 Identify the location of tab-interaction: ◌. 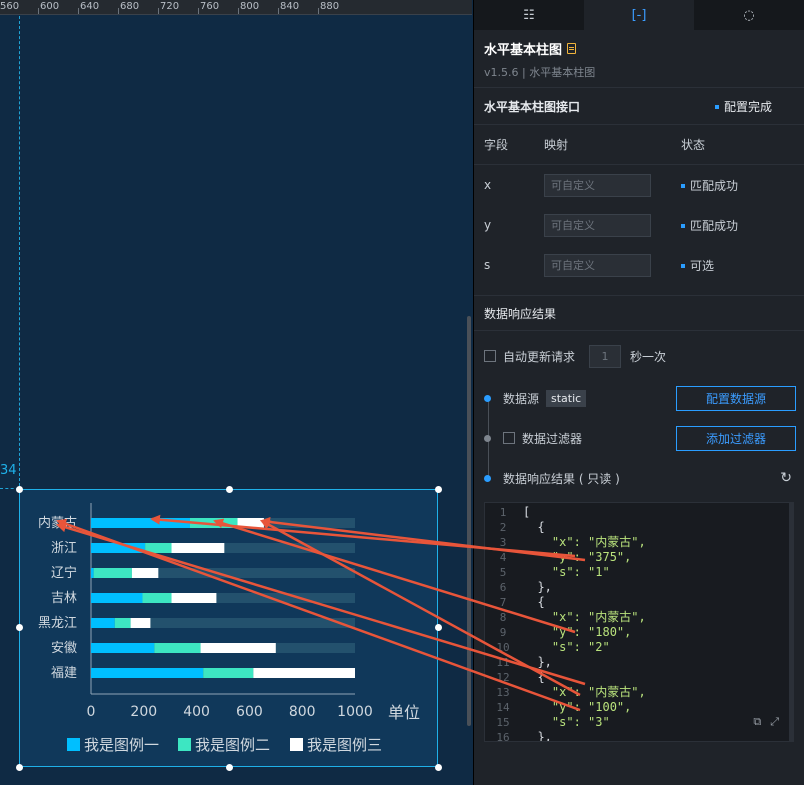
(749, 15).